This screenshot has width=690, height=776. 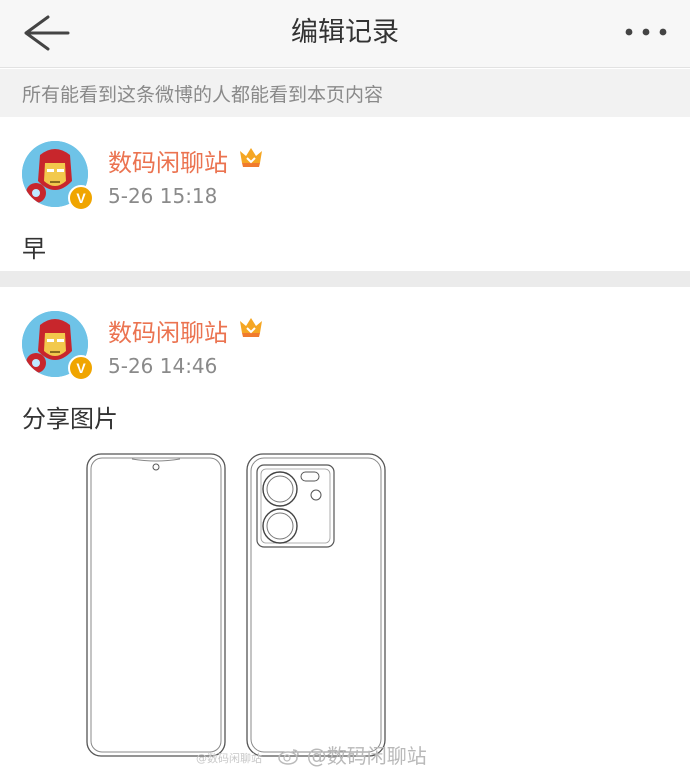 I want to click on post-time: 5-26 15:18, so click(x=163, y=196).